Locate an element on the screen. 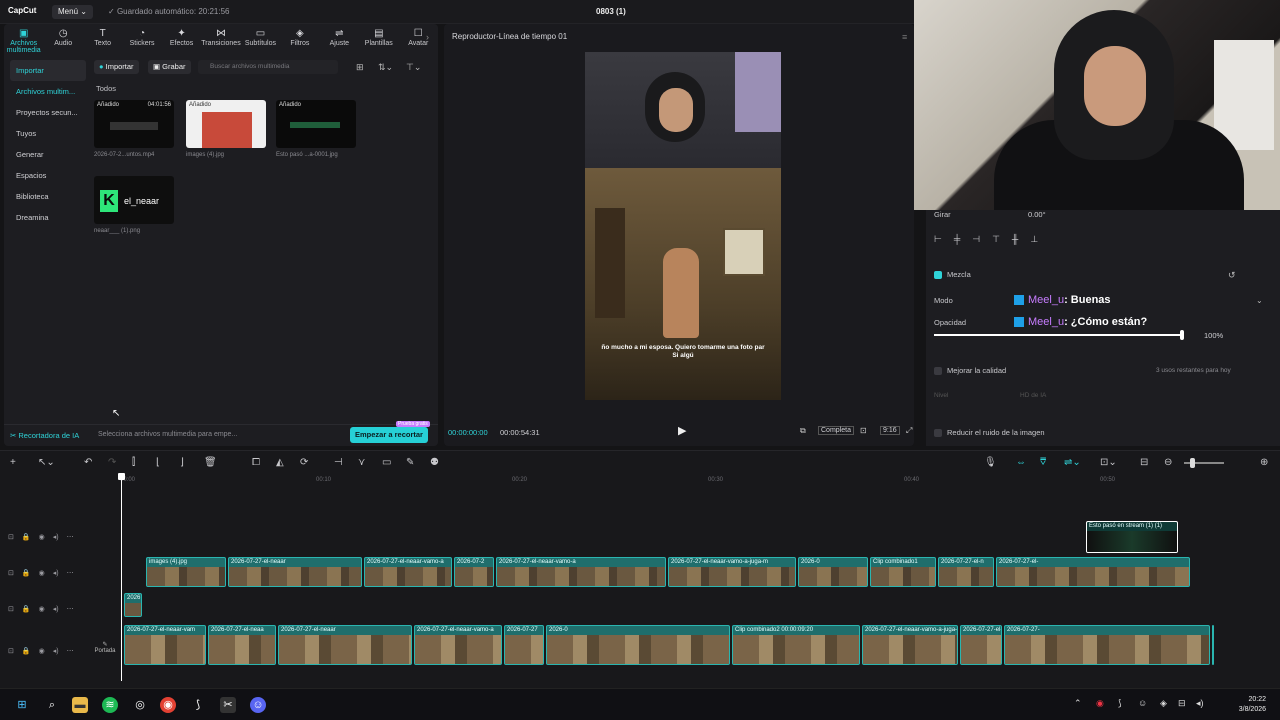 The image size is (1280, 720). windows-start-icon: ⊞ is located at coordinates (22, 705).